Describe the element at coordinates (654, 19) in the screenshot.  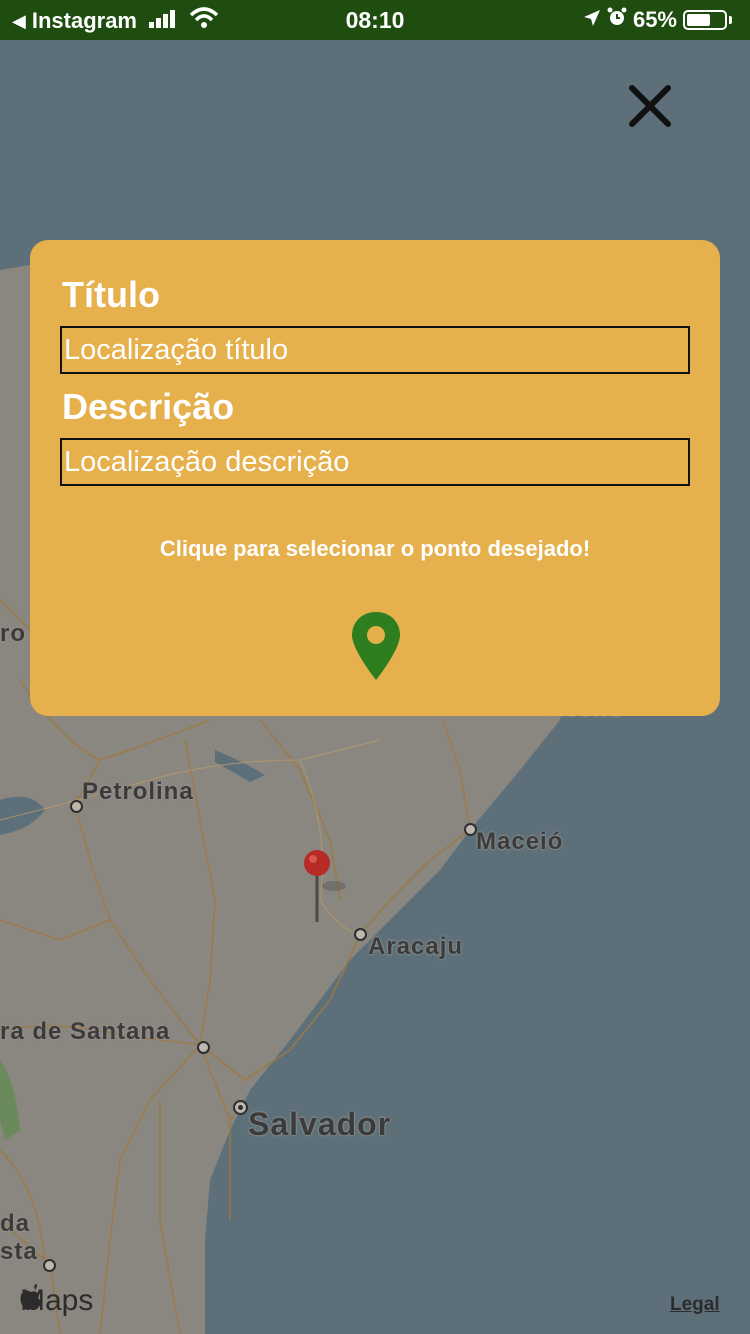
I see `battery-percent: 65%` at that location.